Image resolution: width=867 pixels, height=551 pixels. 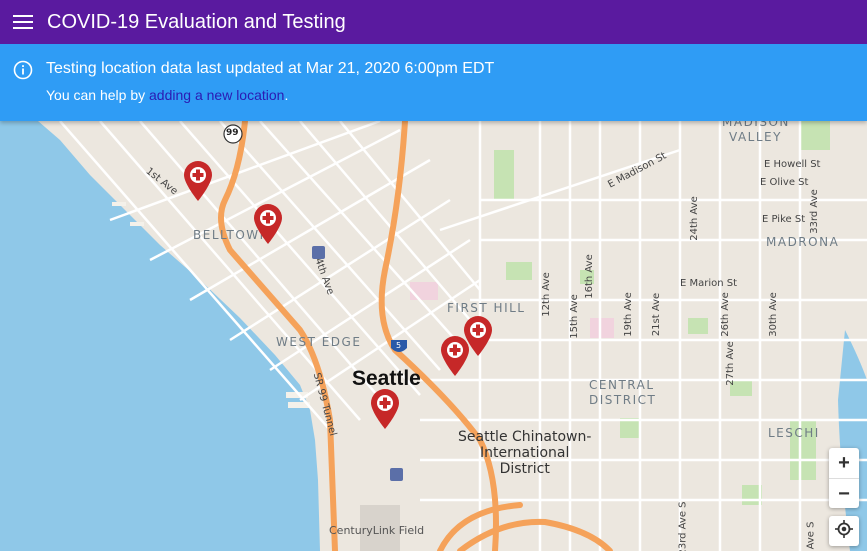 What do you see at coordinates (546, 294) in the screenshot?
I see `street-12th-ave: 12th Ave` at bounding box center [546, 294].